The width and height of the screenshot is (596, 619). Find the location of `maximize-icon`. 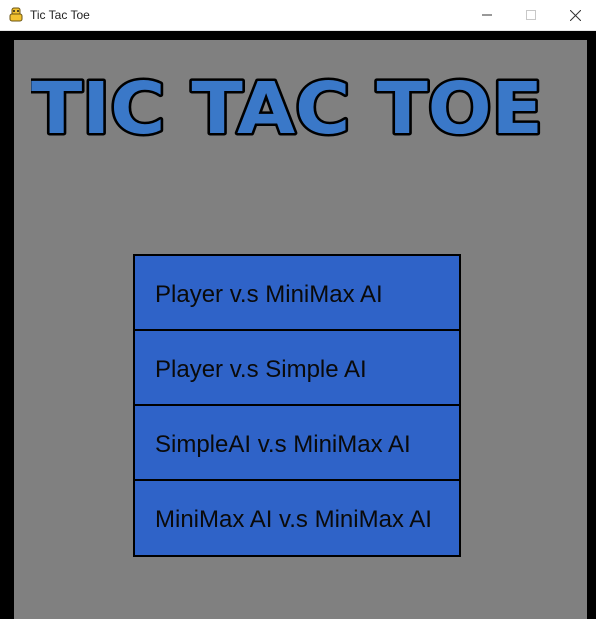

maximize-icon is located at coordinates (531, 15).